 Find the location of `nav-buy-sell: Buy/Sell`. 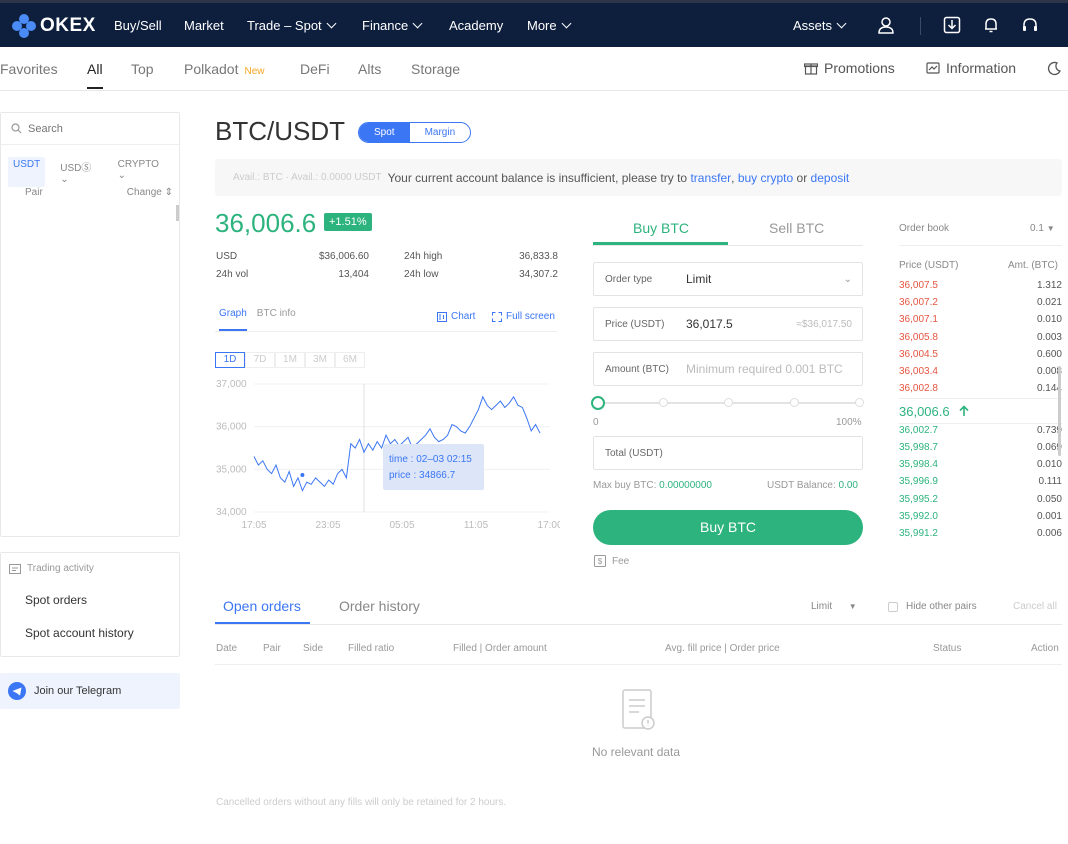

nav-buy-sell: Buy/Sell is located at coordinates (138, 25).